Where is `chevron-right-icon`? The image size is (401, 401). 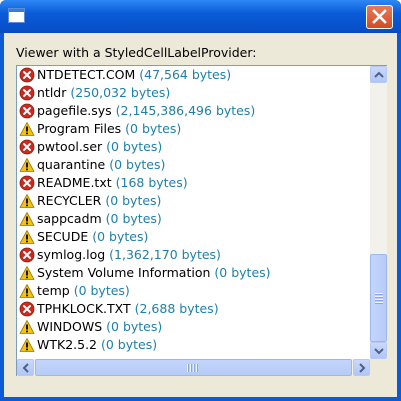 chevron-right-icon is located at coordinates (362, 368).